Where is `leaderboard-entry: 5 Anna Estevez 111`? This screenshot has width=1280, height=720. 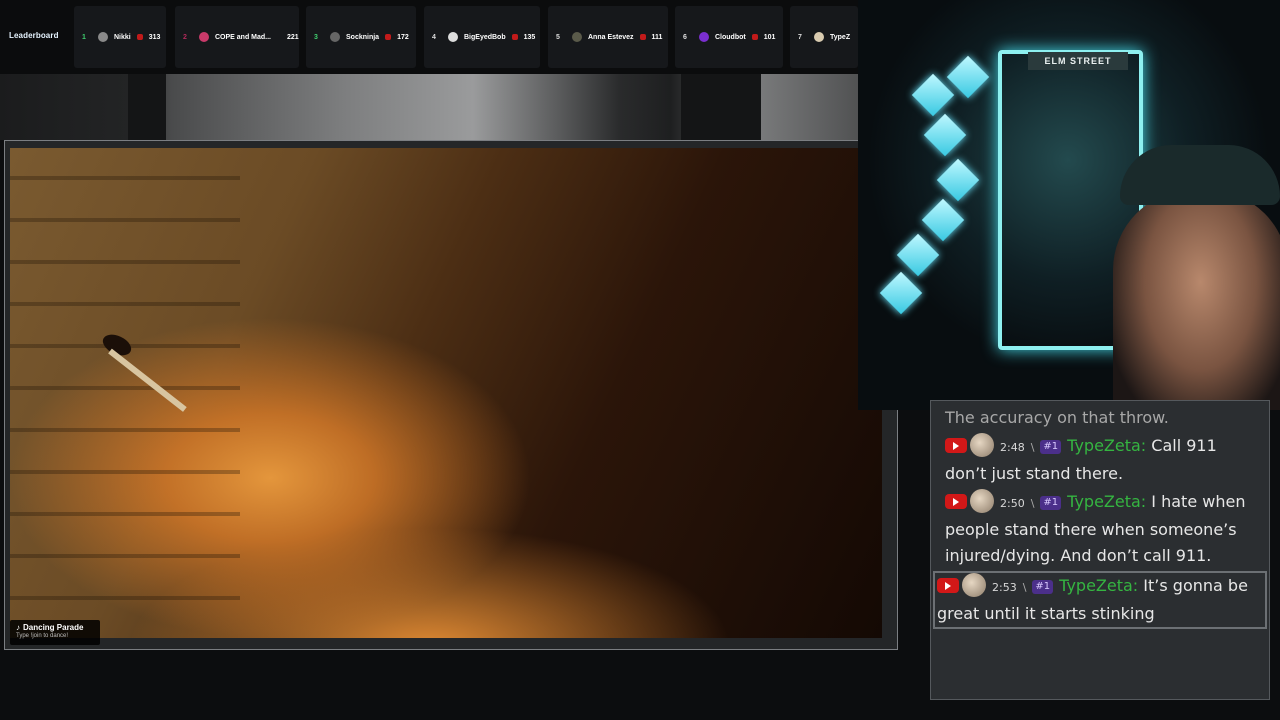
leaderboard-entry: 5 Anna Estevez 111 is located at coordinates (608, 37).